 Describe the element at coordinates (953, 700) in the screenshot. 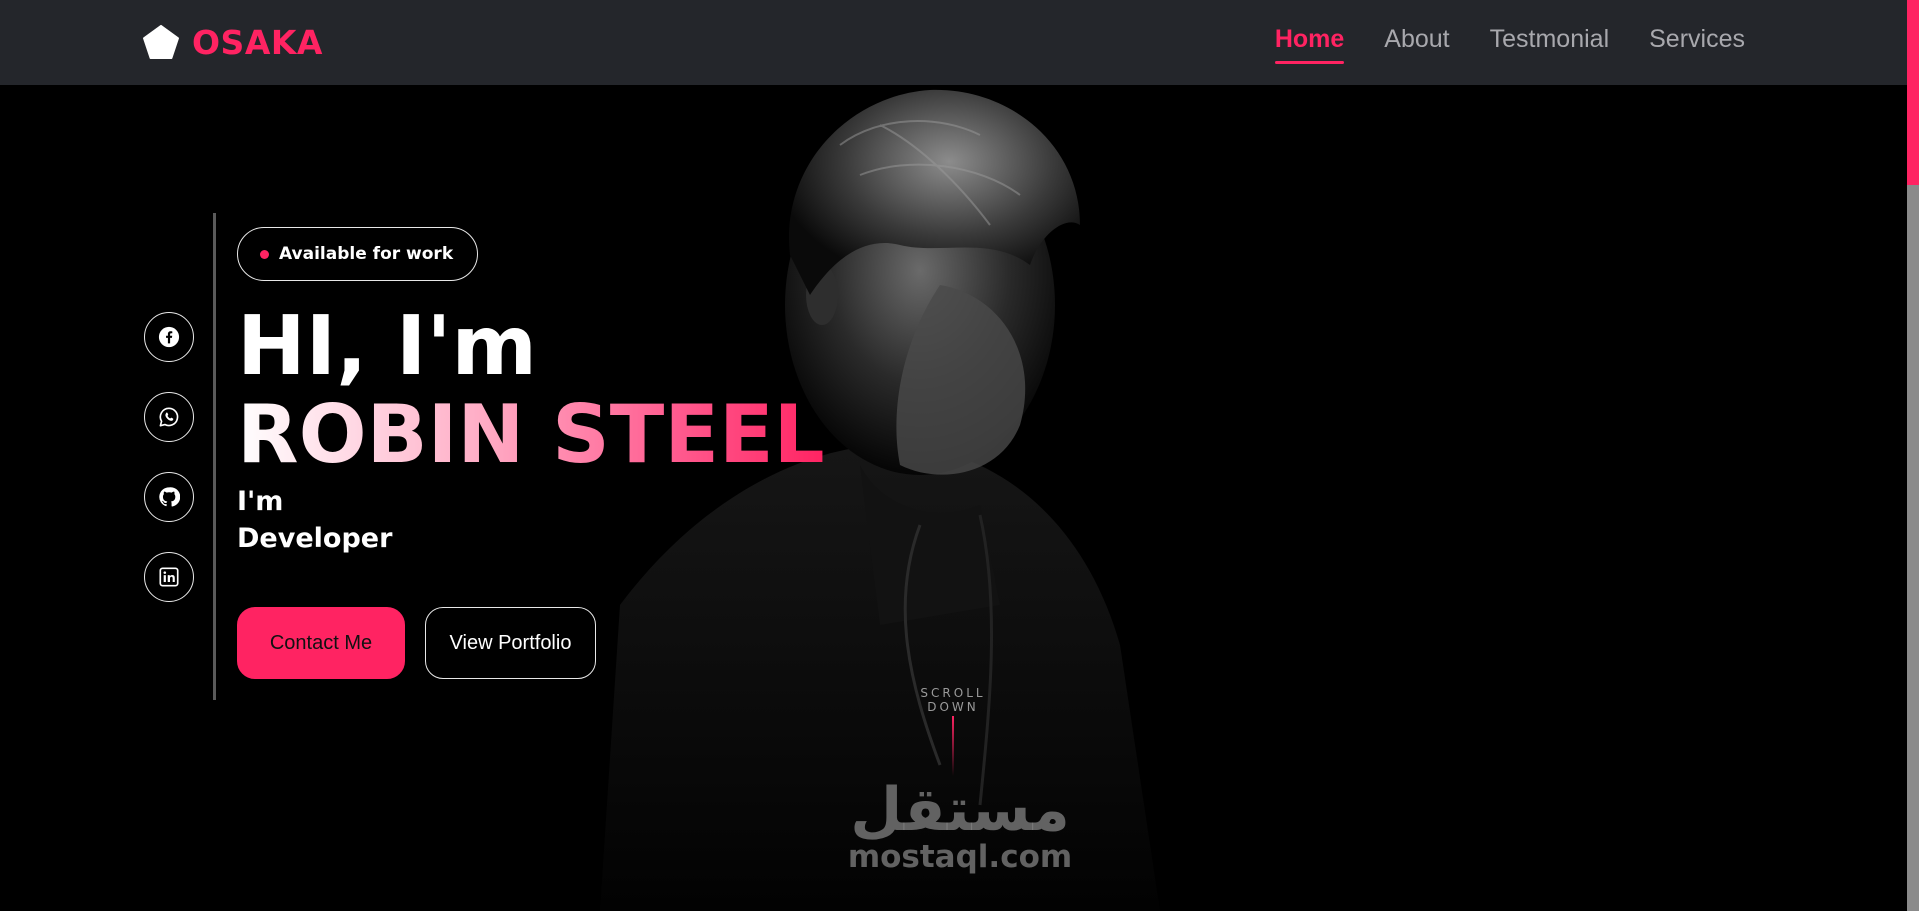

I see `scroll-down-hint: SCROLL DOWN` at that location.